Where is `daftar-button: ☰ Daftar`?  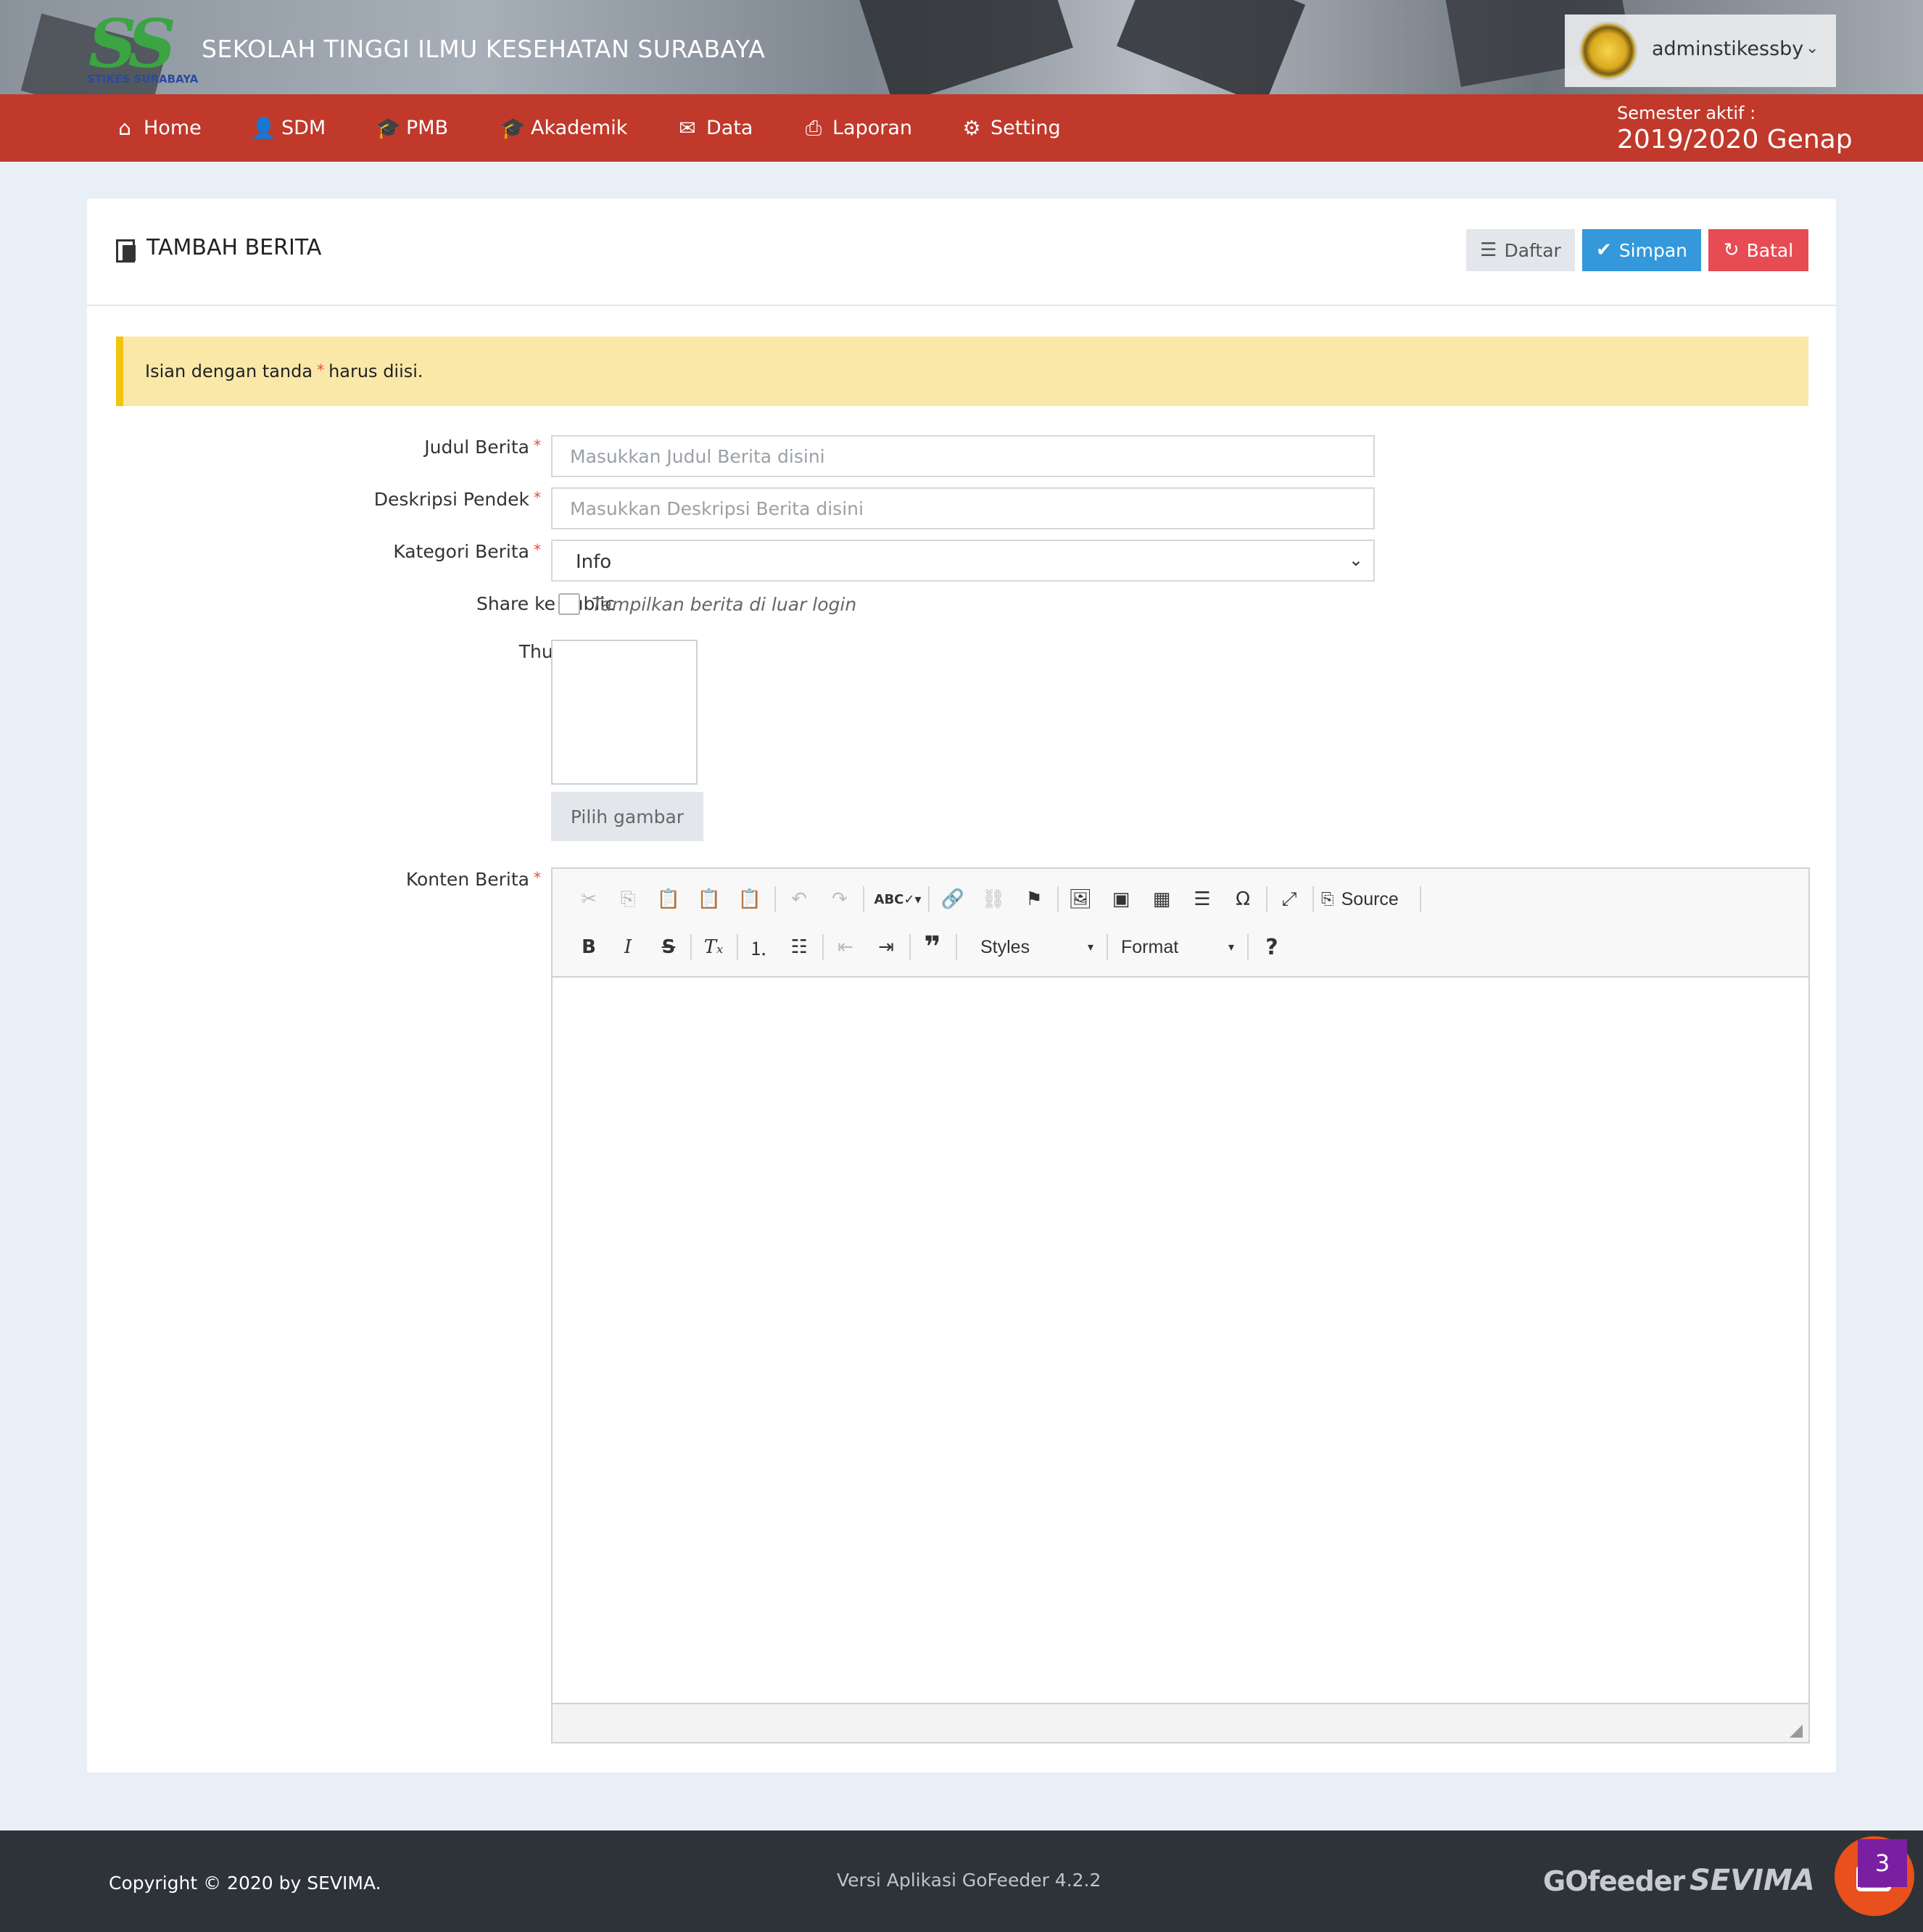
daftar-button: ☰ Daftar is located at coordinates (1520, 250).